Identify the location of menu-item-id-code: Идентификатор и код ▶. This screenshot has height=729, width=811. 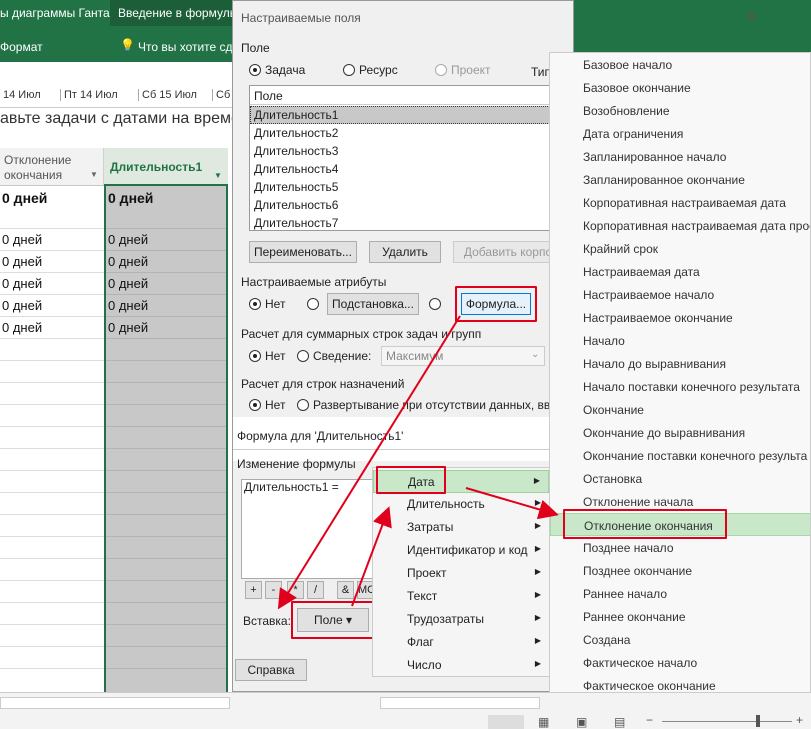
(461, 550).